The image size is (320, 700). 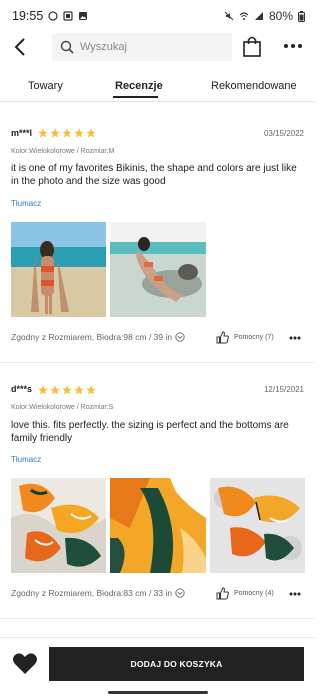 What do you see at coordinates (25, 664) in the screenshot?
I see `wishlist-heart-icon` at bounding box center [25, 664].